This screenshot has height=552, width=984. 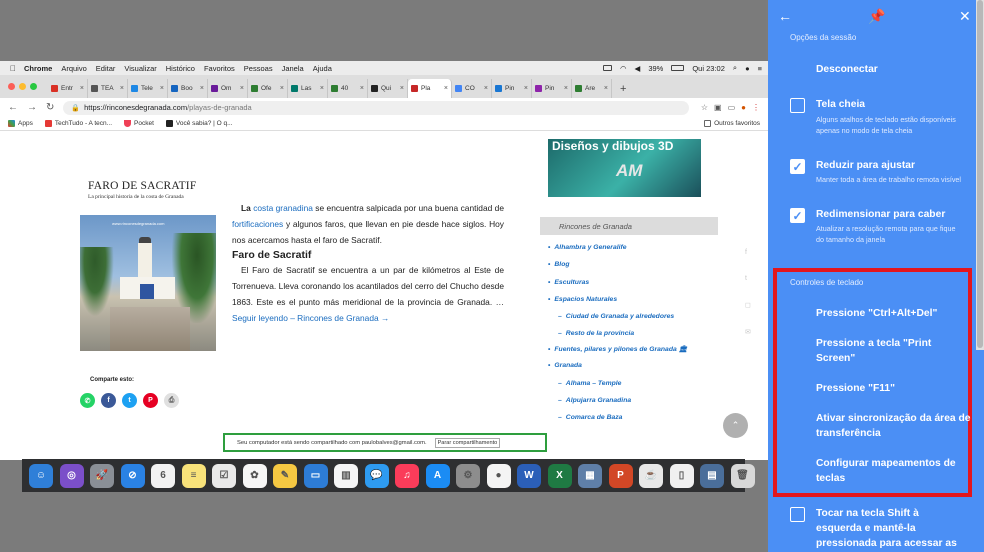 I want to click on dock-app-icon: ✿, so click(x=254, y=475).